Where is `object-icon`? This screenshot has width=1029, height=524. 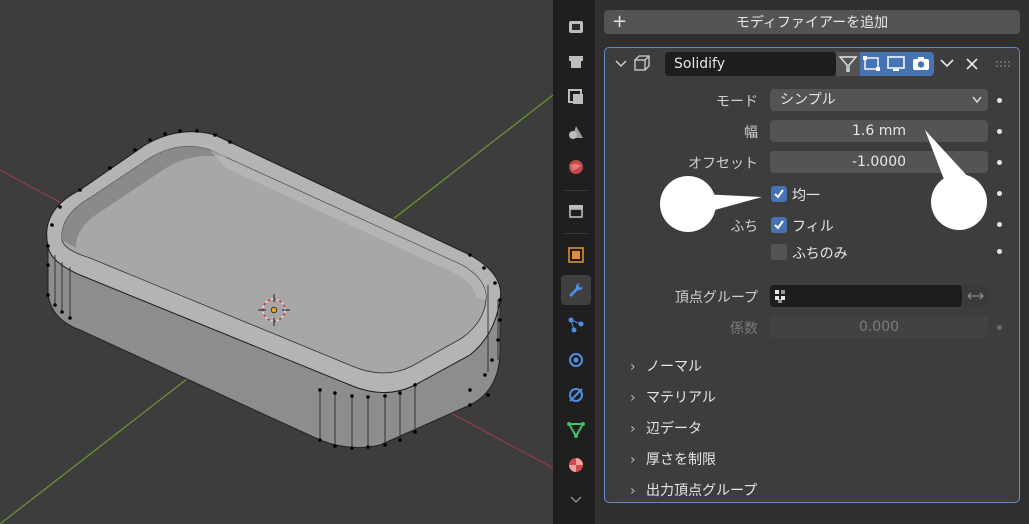
object-icon is located at coordinates (576, 255).